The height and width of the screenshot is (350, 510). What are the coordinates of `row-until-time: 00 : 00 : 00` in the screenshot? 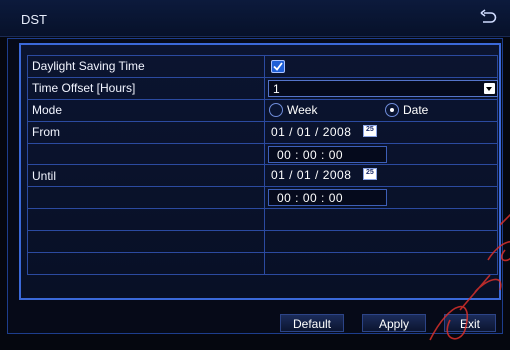 It's located at (262, 198).